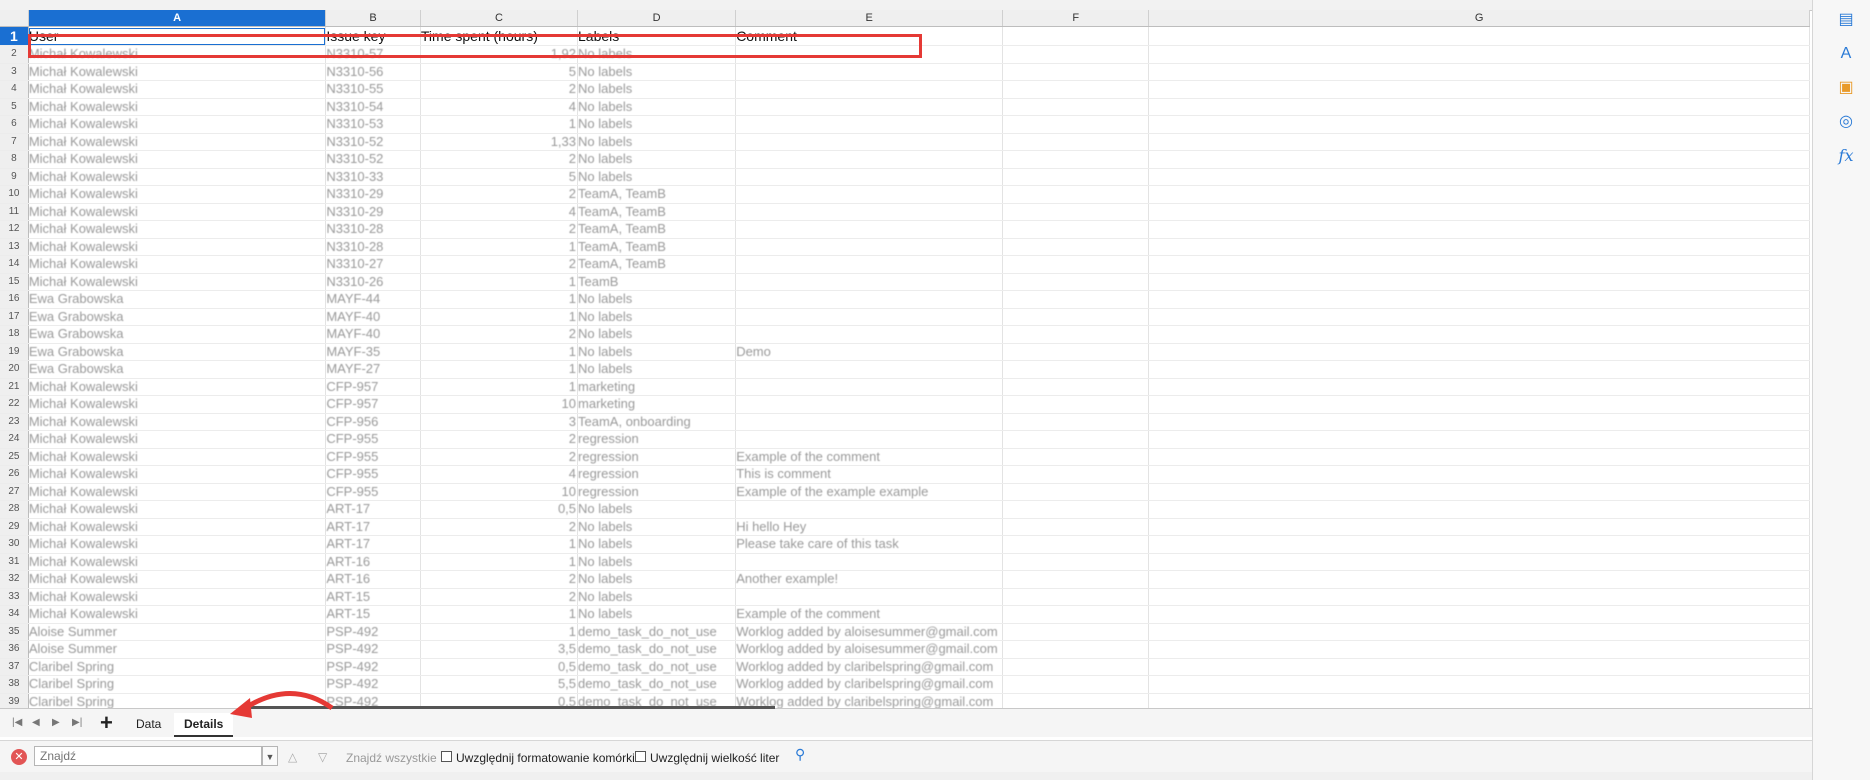  What do you see at coordinates (373, 369) in the screenshot?
I see `cell-issue-key: MAYF-27` at bounding box center [373, 369].